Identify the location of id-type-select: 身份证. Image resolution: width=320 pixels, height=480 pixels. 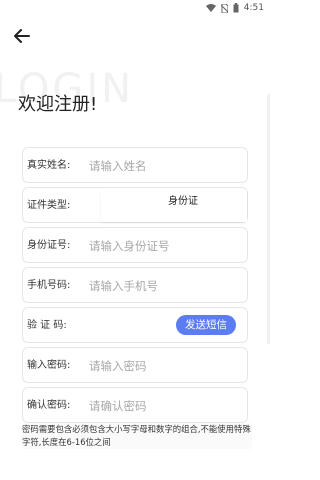
(174, 206).